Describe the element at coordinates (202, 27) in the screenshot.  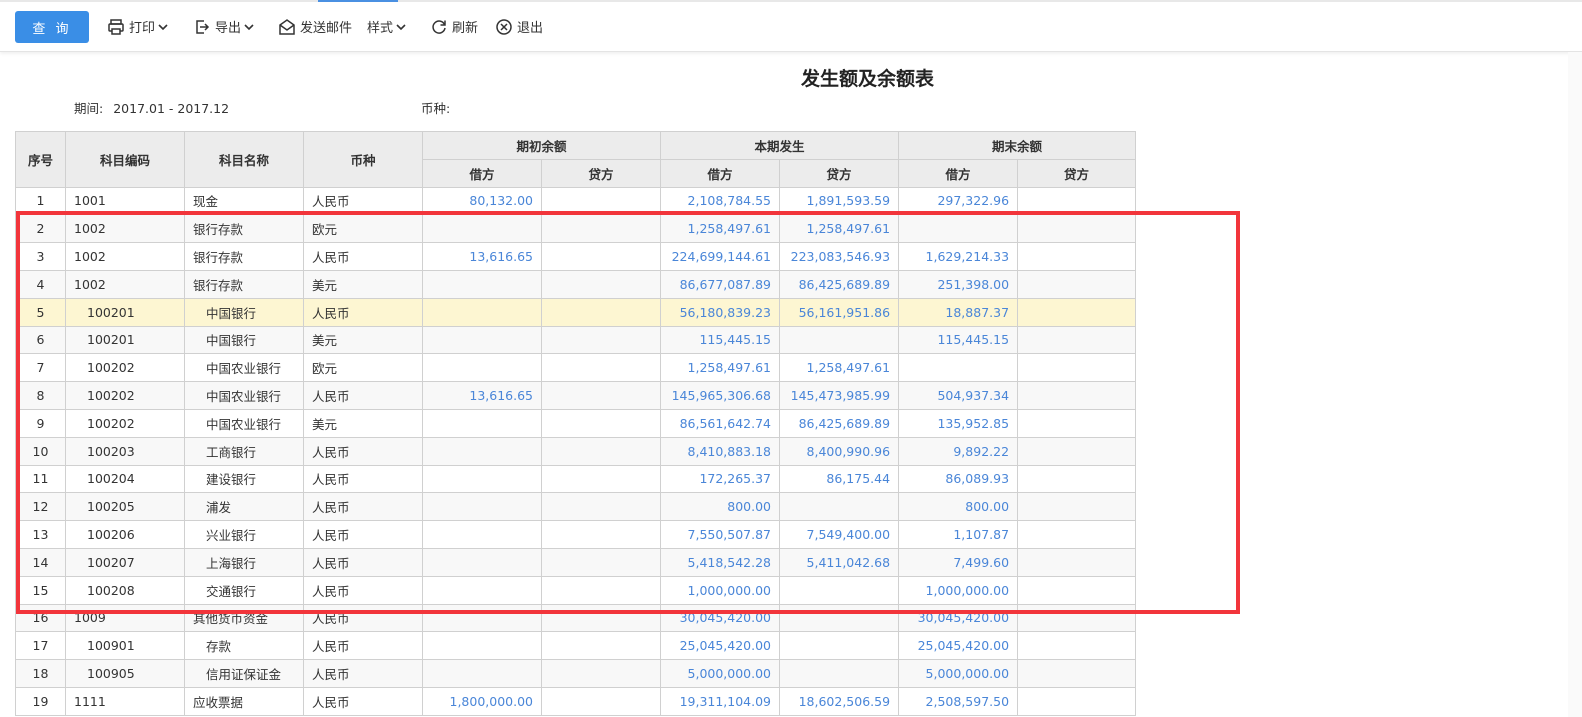
I see `export-icon` at that location.